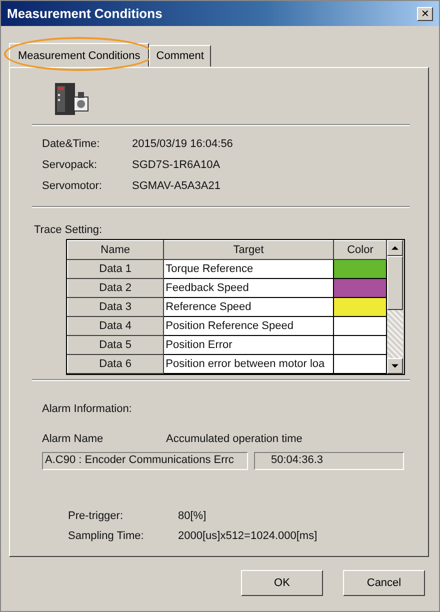 The image size is (440, 612). I want to click on scroll-down-icon, so click(395, 366).